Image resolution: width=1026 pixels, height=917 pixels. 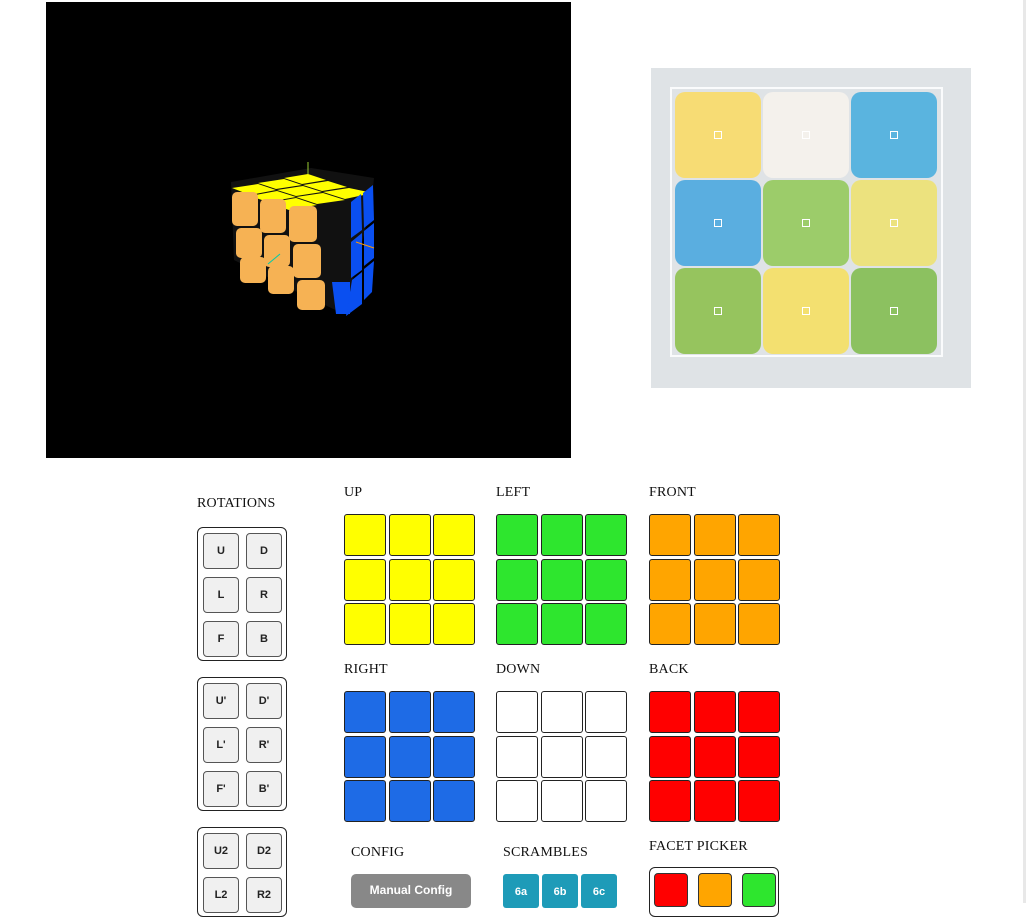 What do you see at coordinates (264, 551) in the screenshot?
I see `rotation-button-d: D` at bounding box center [264, 551].